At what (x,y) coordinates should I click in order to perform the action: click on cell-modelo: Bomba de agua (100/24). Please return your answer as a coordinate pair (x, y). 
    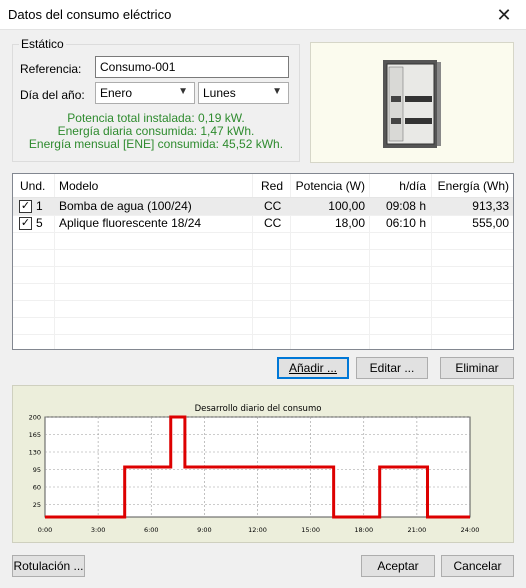
    Looking at the image, I should click on (125, 206).